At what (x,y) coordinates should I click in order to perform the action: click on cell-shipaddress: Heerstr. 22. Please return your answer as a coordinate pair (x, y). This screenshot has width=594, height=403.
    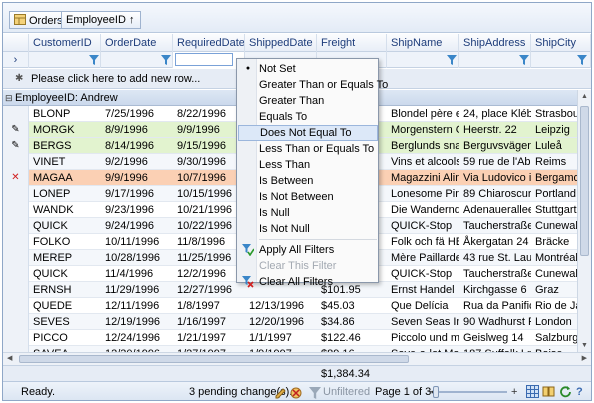
    Looking at the image, I should click on (495, 130).